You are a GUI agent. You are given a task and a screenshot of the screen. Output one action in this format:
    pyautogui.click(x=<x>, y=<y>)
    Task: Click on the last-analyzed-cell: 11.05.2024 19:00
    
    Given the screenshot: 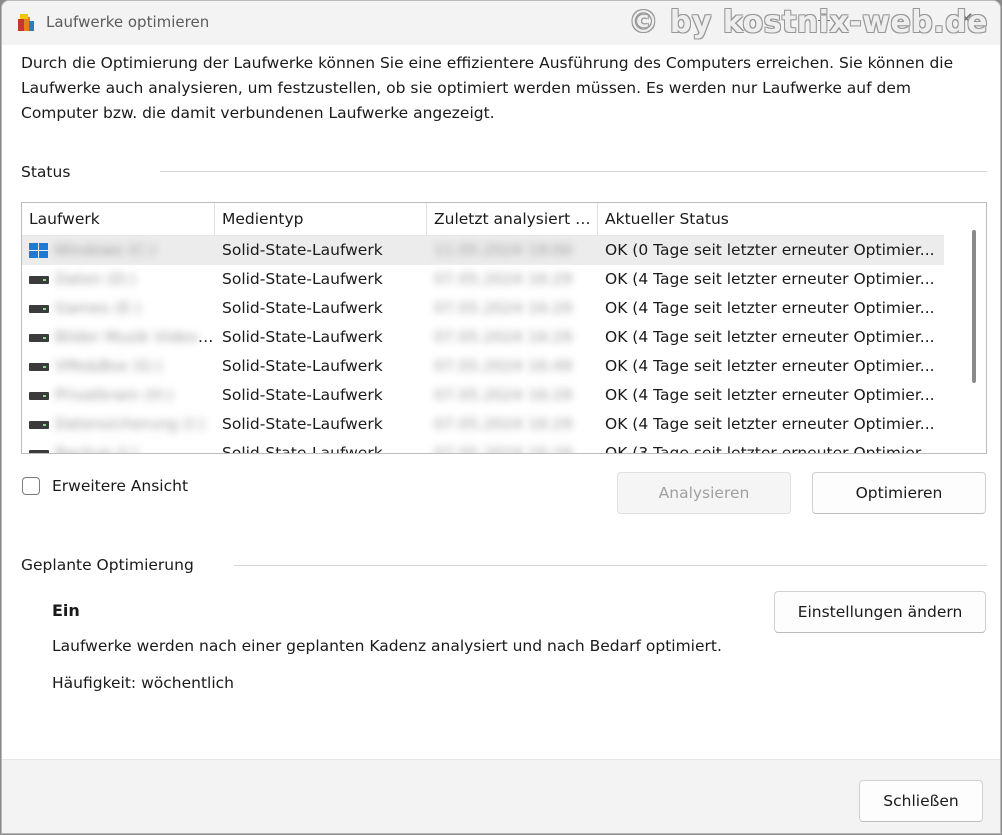 What is the action you would take?
    pyautogui.click(x=503, y=250)
    